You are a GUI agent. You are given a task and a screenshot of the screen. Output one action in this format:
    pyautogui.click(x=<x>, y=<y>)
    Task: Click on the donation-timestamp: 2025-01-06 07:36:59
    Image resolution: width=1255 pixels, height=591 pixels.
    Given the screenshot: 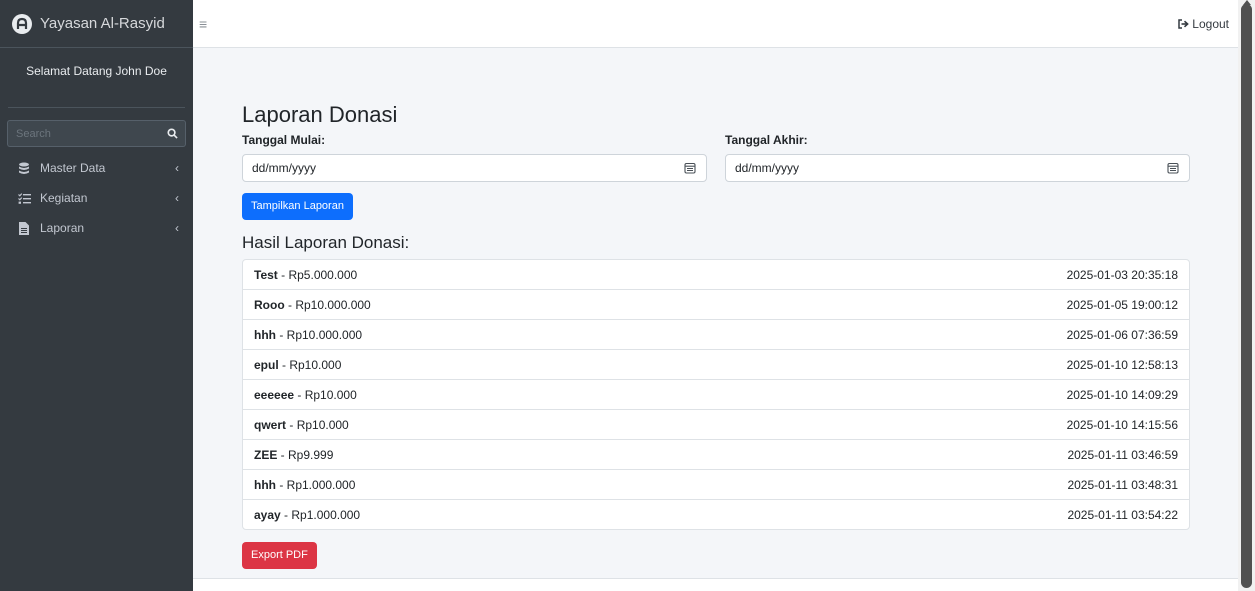 What is the action you would take?
    pyautogui.click(x=1122, y=334)
    